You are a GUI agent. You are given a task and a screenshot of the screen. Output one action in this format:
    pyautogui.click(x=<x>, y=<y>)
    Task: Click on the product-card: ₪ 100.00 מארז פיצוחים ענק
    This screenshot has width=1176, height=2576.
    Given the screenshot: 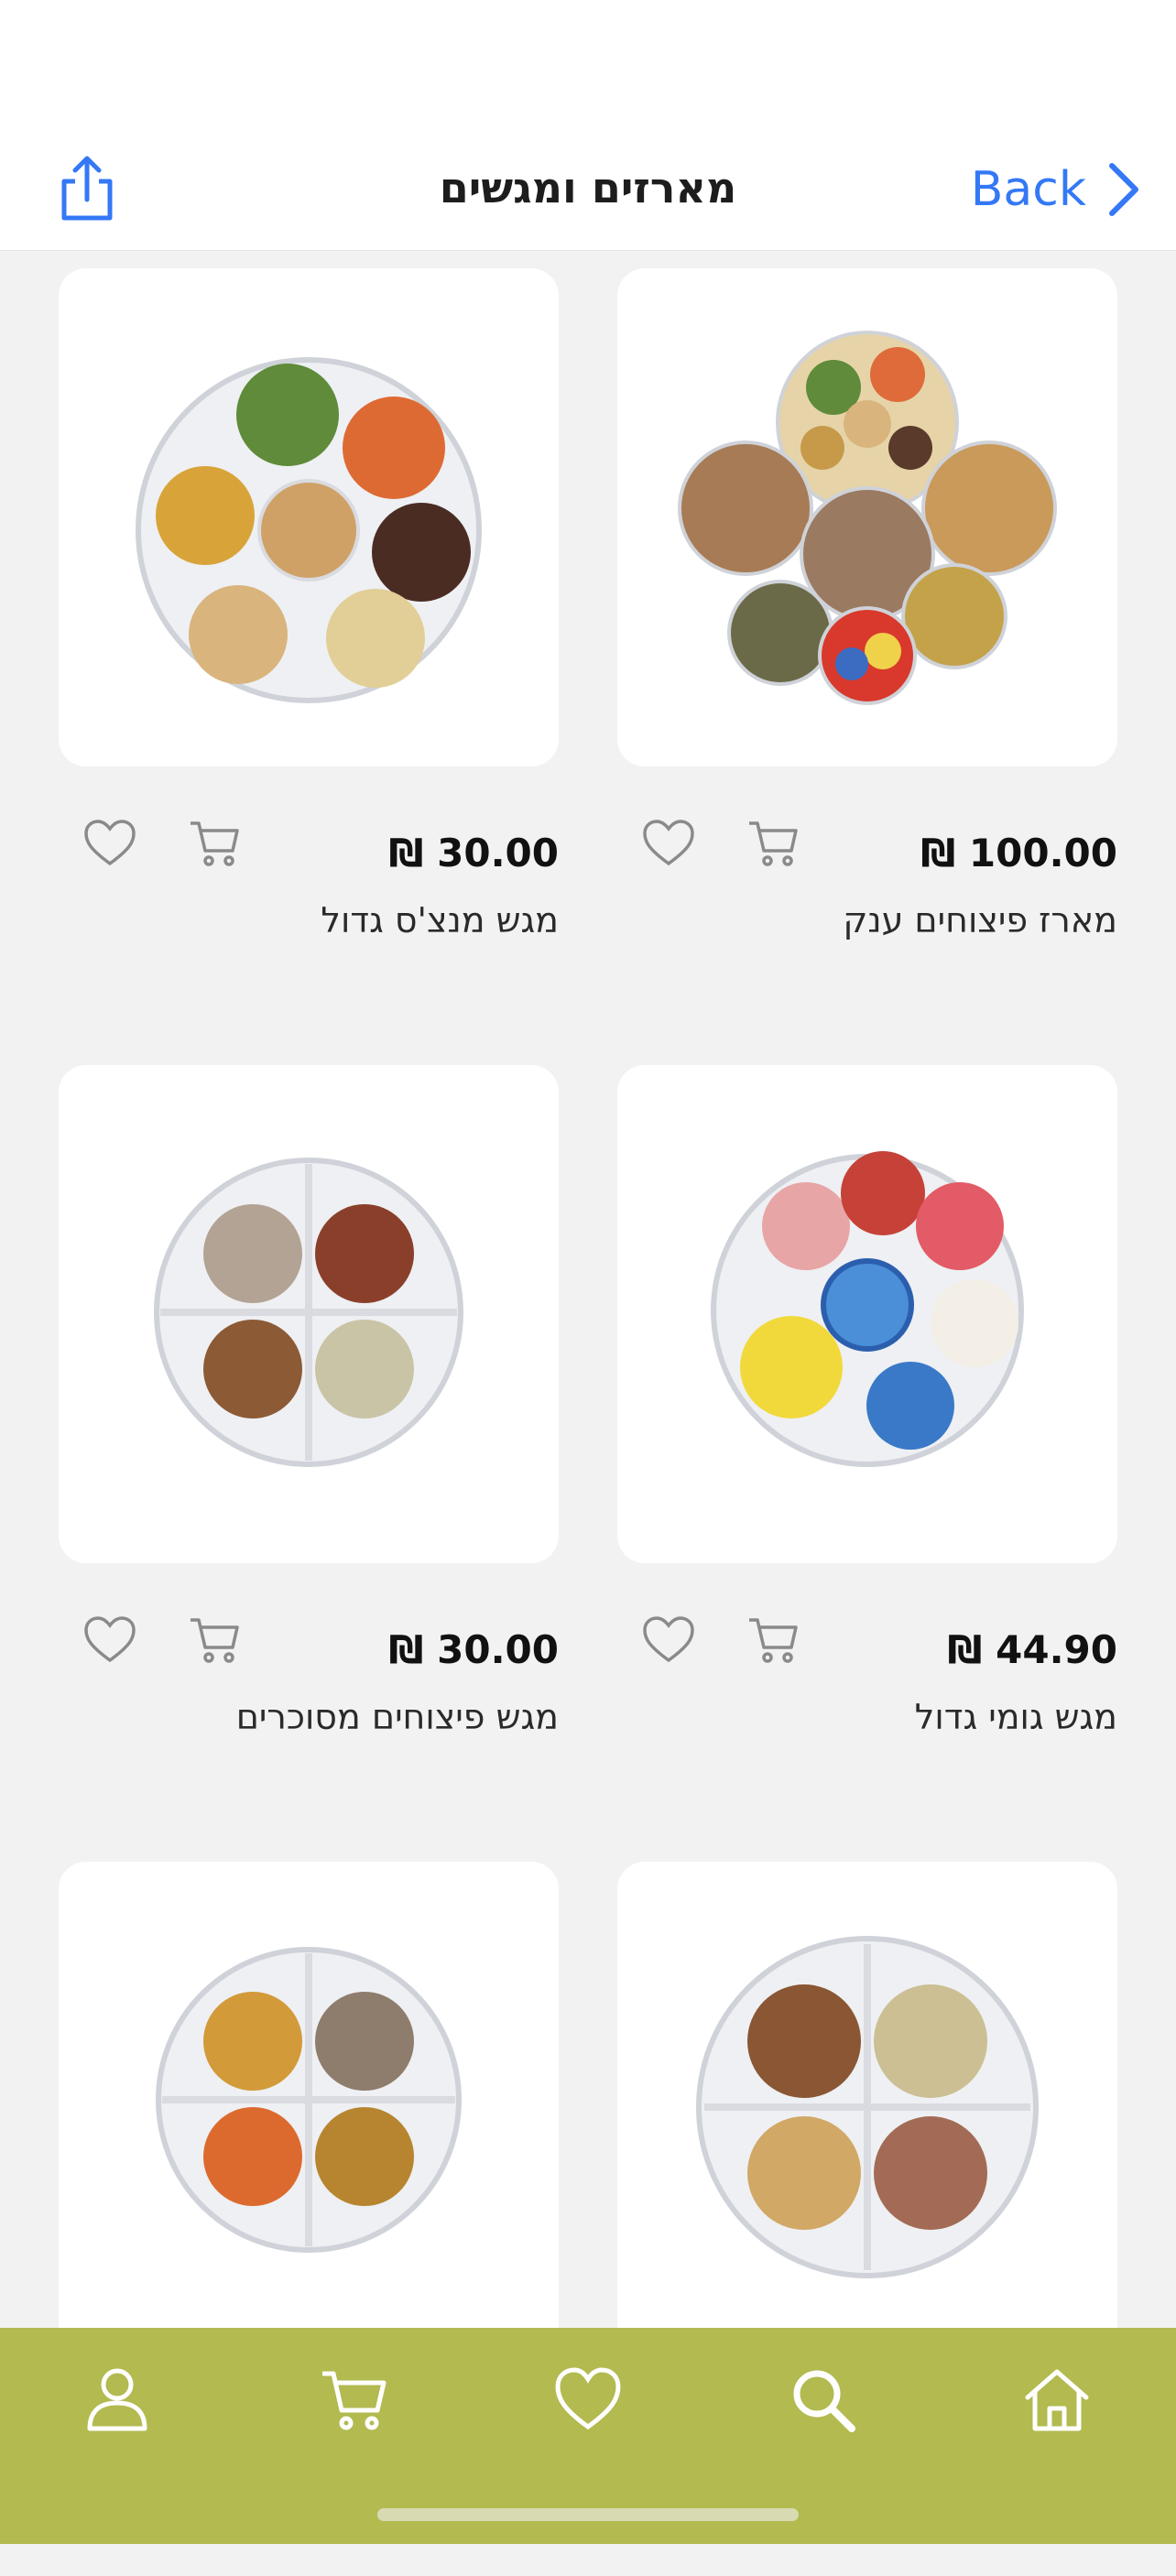 What is the action you would take?
    pyautogui.click(x=867, y=625)
    